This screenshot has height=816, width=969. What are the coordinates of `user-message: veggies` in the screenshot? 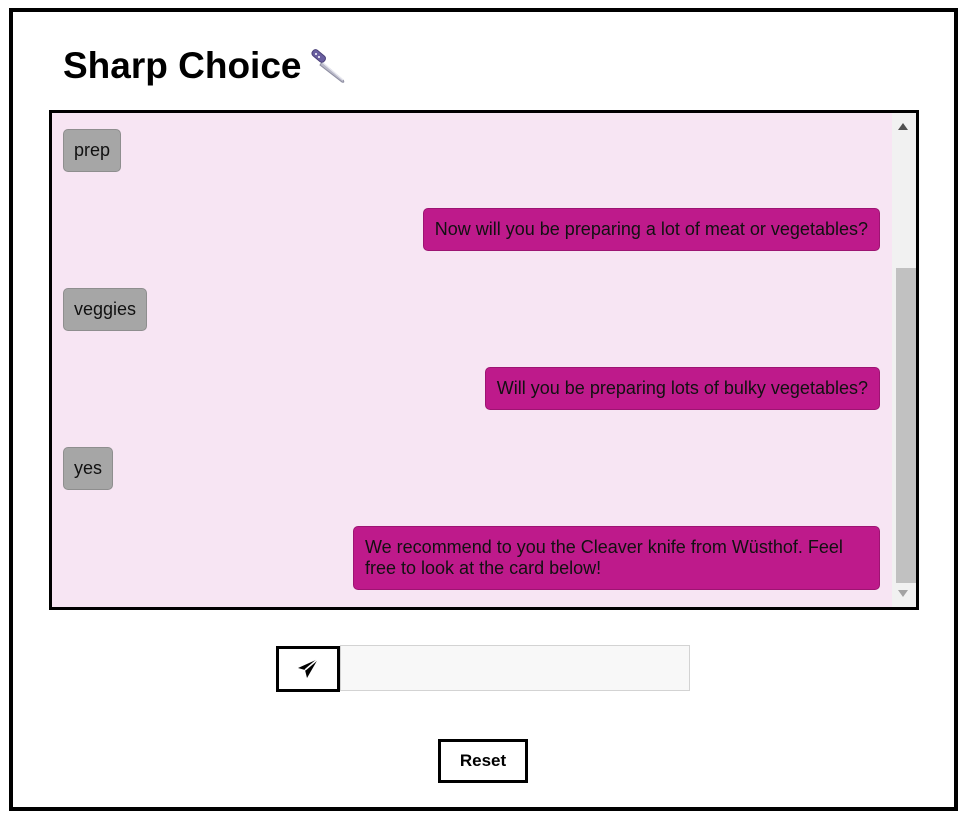 It's located at (105, 309).